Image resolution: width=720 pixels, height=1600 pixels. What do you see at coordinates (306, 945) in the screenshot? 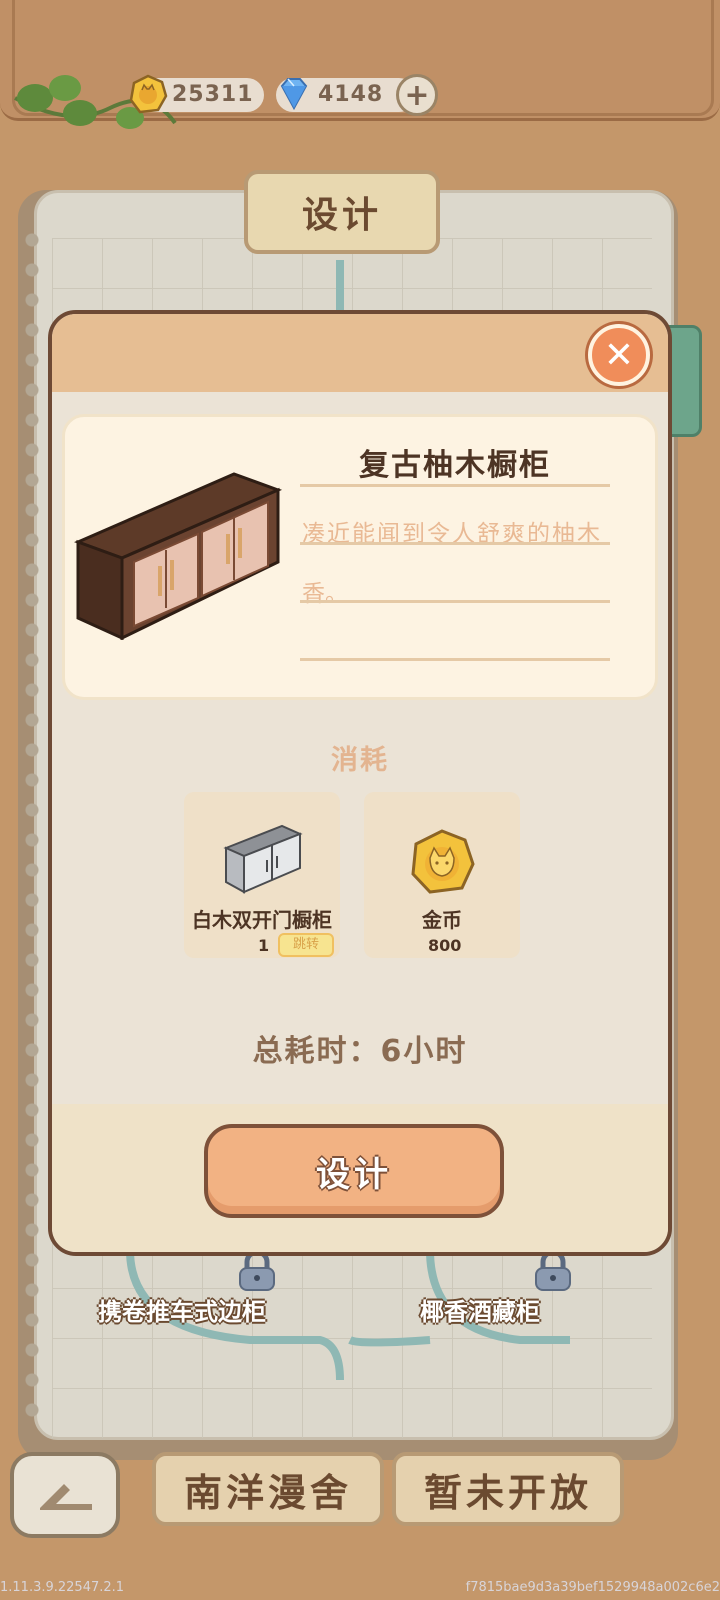
I see `jump-button: 跳转` at bounding box center [306, 945].